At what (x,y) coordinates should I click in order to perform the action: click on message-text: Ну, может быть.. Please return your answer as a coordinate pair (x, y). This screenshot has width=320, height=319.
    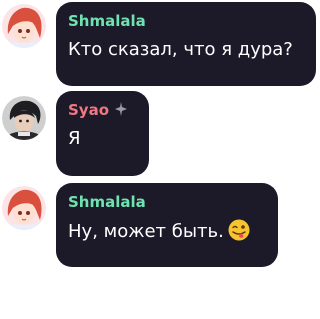
    Looking at the image, I should click on (146, 231).